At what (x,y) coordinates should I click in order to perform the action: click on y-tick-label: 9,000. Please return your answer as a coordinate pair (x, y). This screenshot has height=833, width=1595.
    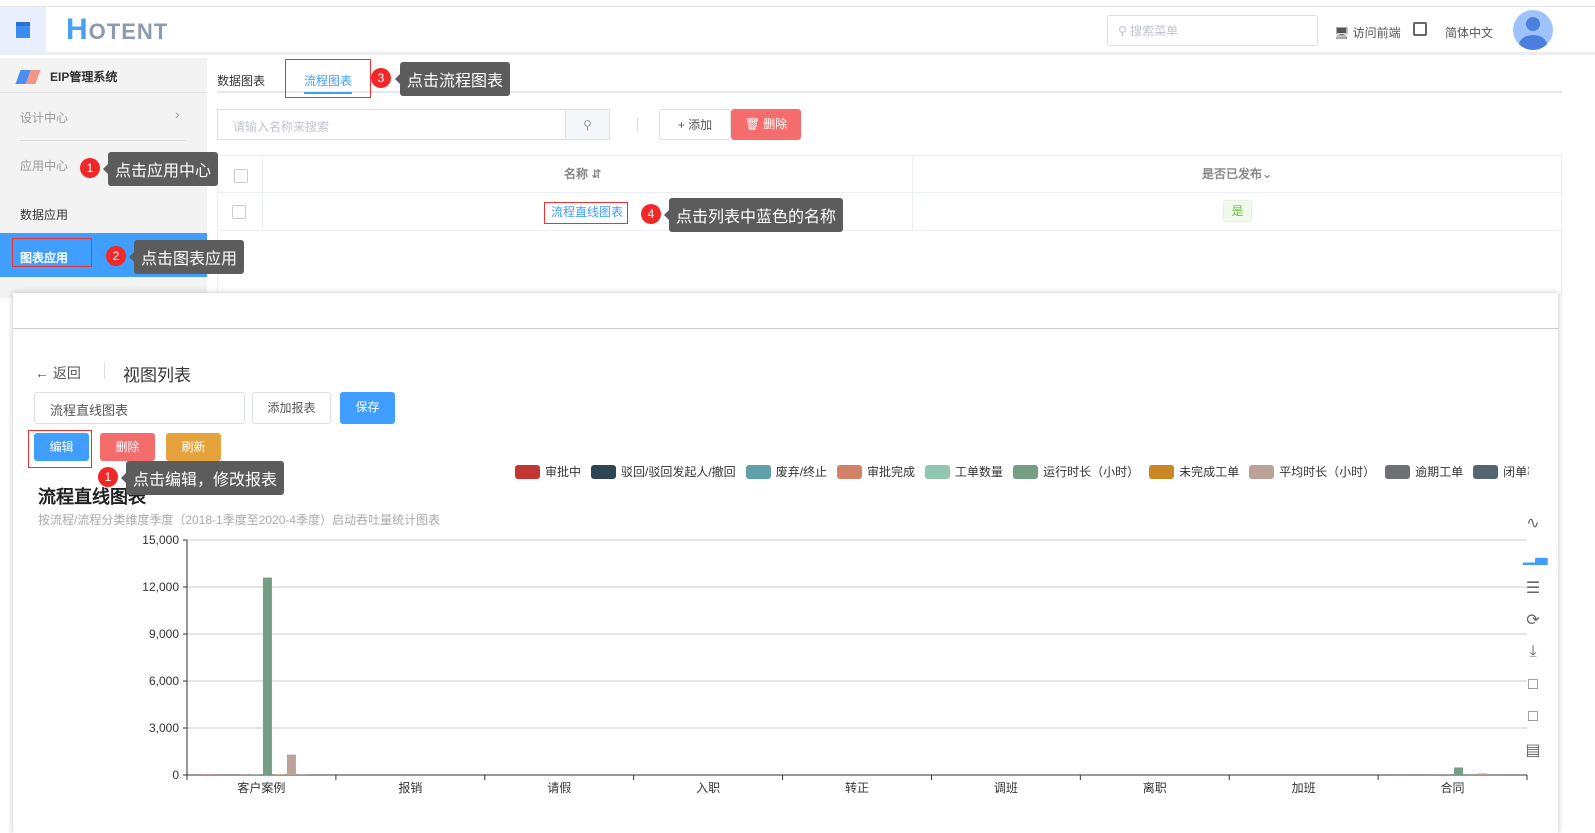
    Looking at the image, I should click on (164, 634).